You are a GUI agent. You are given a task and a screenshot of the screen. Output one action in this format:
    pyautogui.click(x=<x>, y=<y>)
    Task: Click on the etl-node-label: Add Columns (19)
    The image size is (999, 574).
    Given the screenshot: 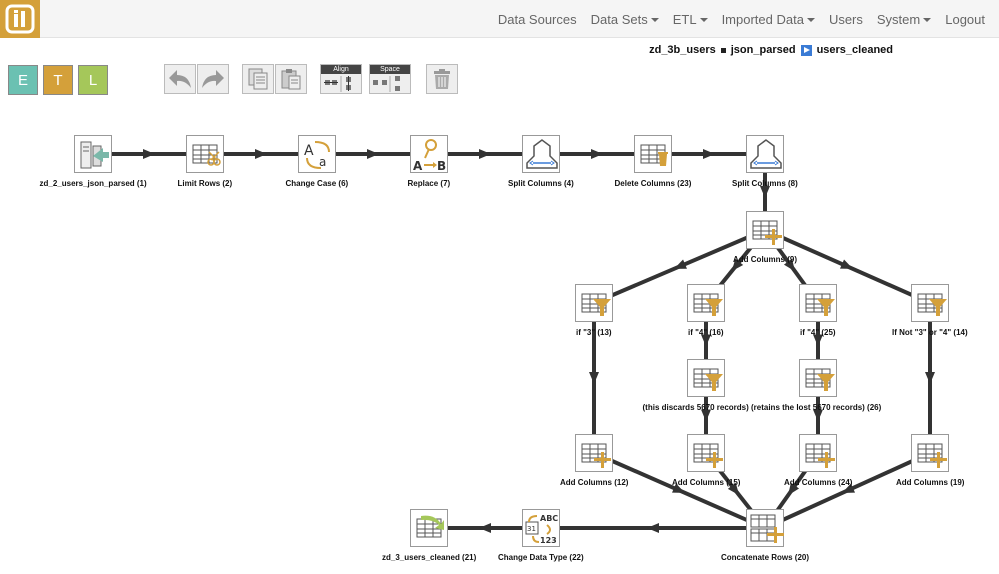 What is the action you would take?
    pyautogui.click(x=930, y=482)
    